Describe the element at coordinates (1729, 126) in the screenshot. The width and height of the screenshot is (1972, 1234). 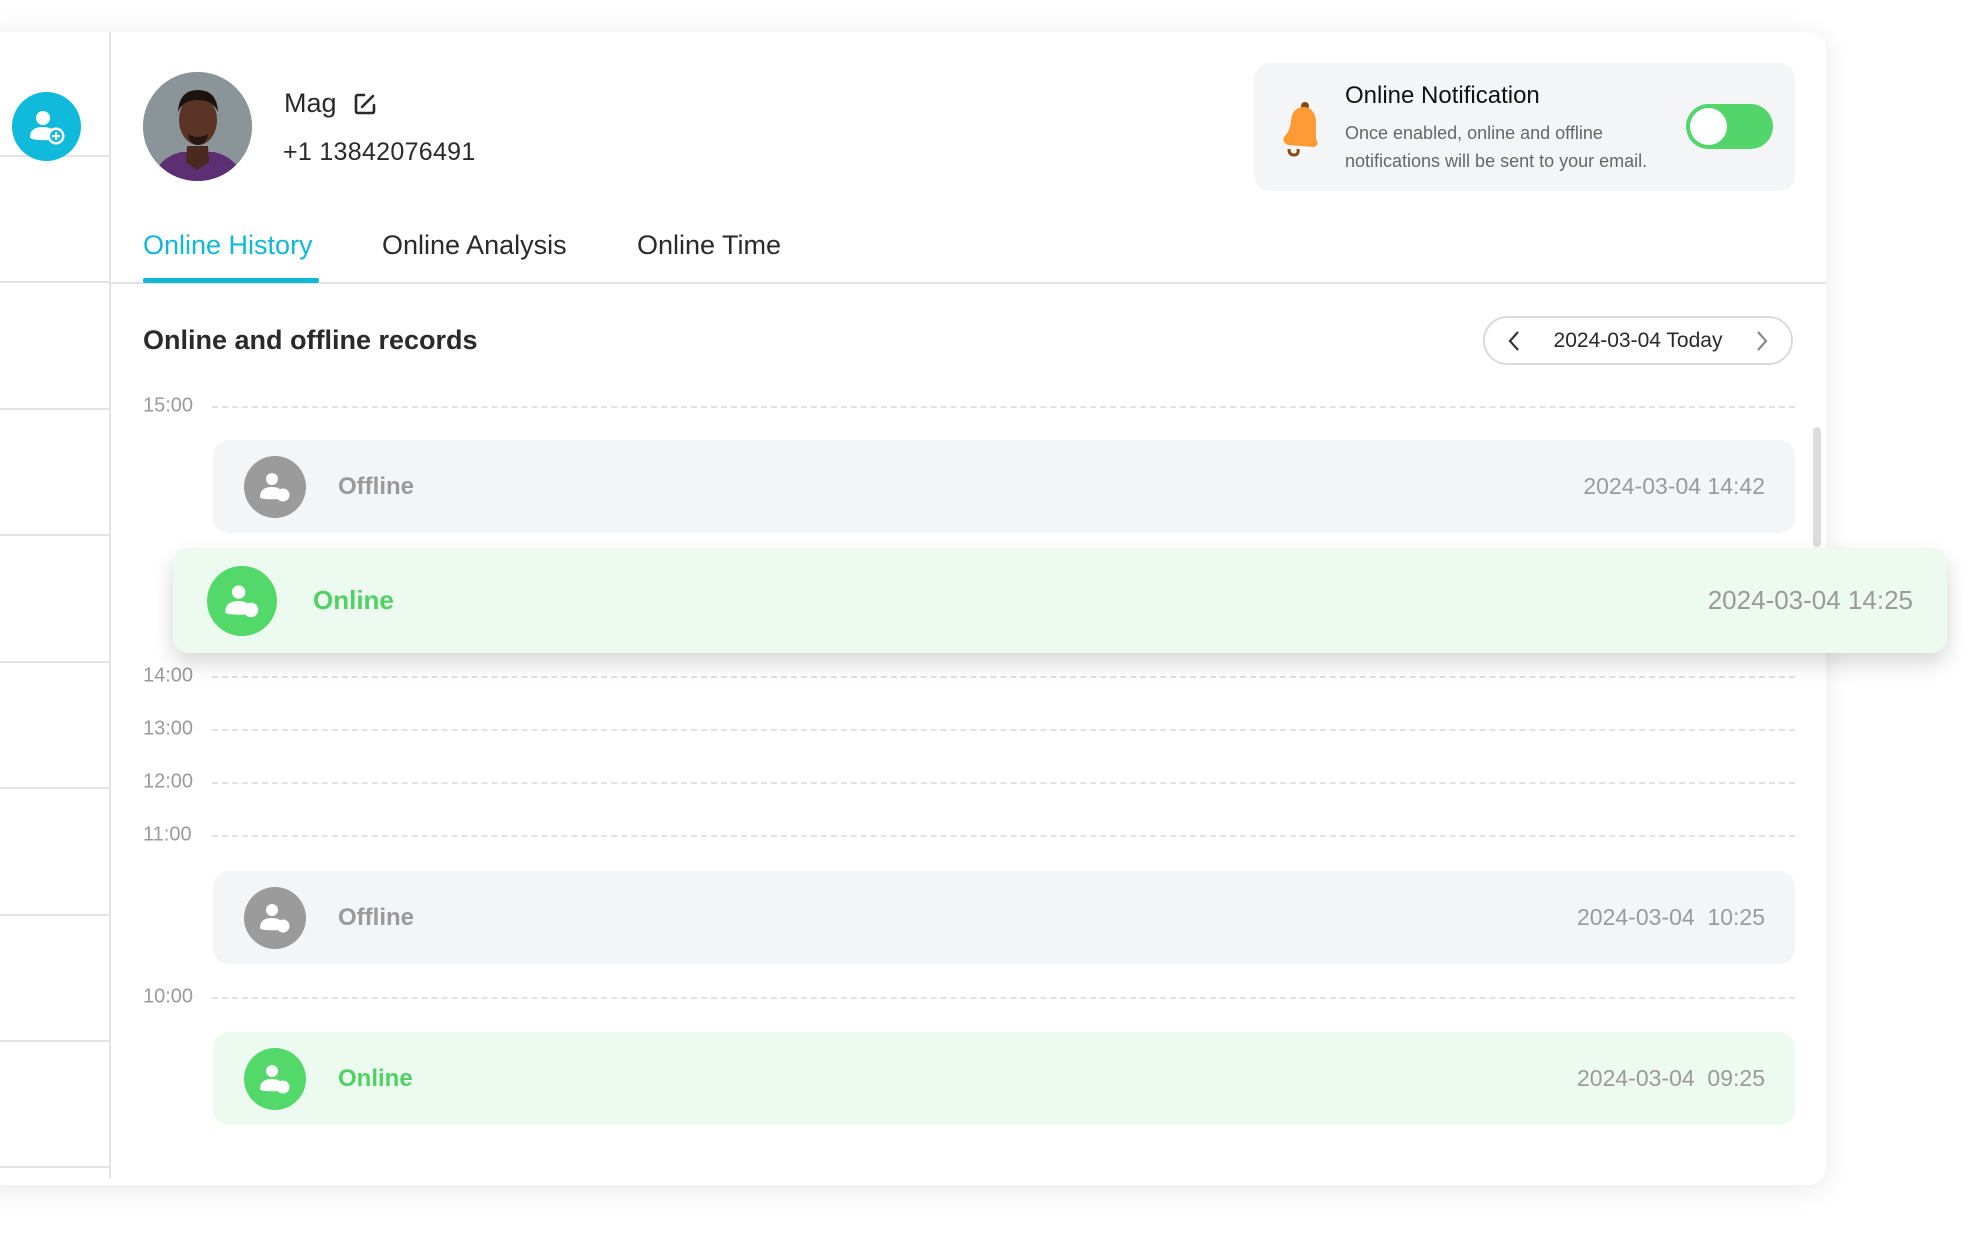
I see `notification-toggle` at that location.